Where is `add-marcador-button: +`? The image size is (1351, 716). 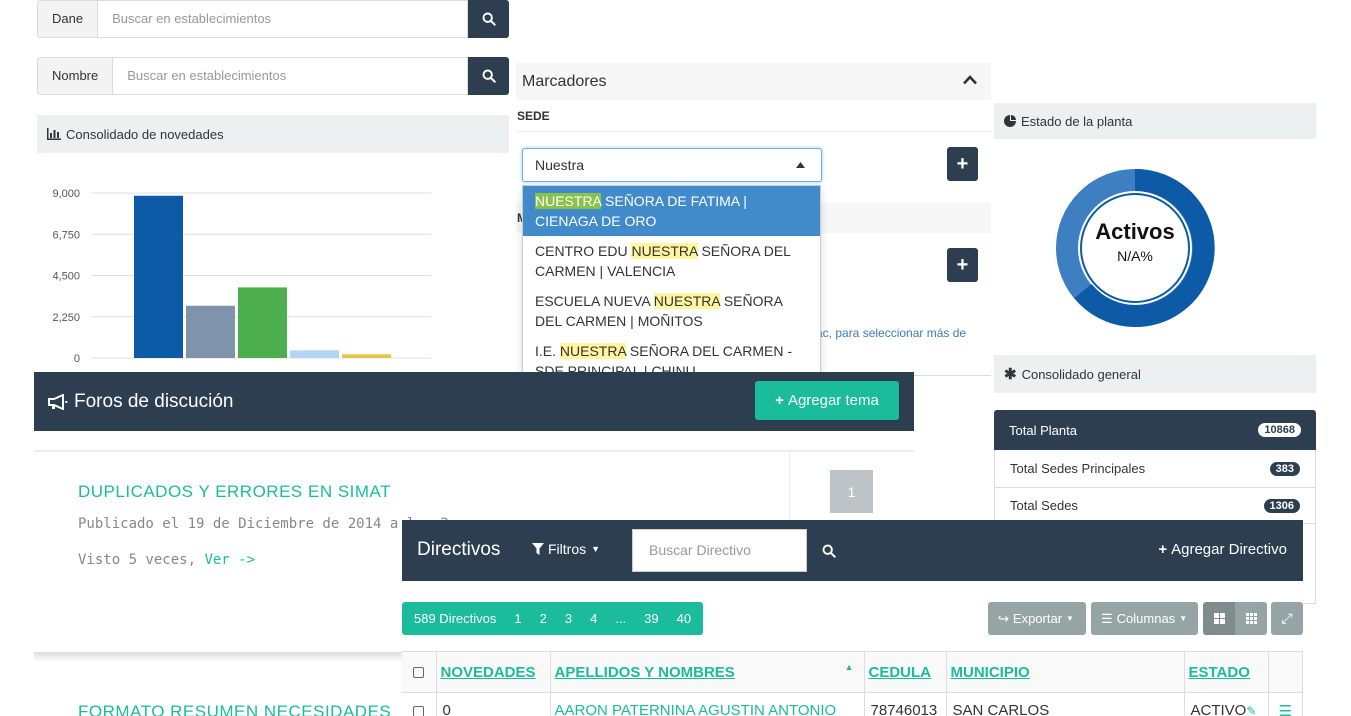 add-marcador-button: + is located at coordinates (962, 265).